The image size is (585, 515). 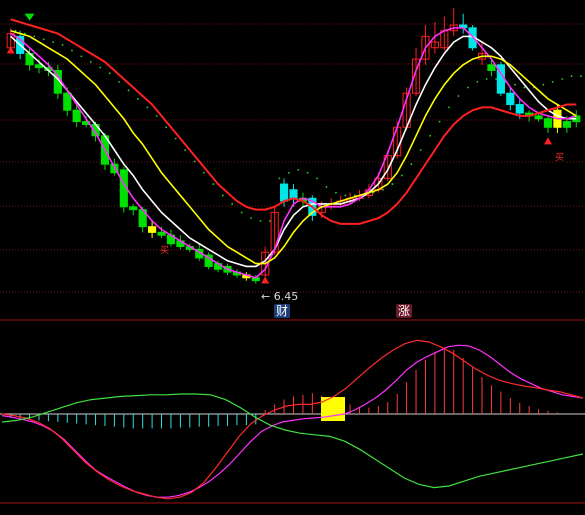 I want to click on price-low-label: ← 6.45, so click(x=280, y=296).